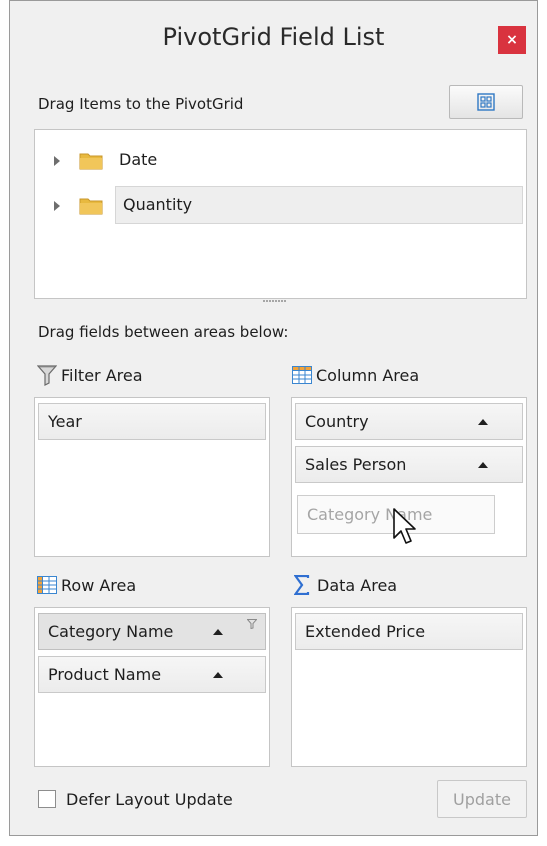  I want to click on field-label: Country, so click(337, 421).